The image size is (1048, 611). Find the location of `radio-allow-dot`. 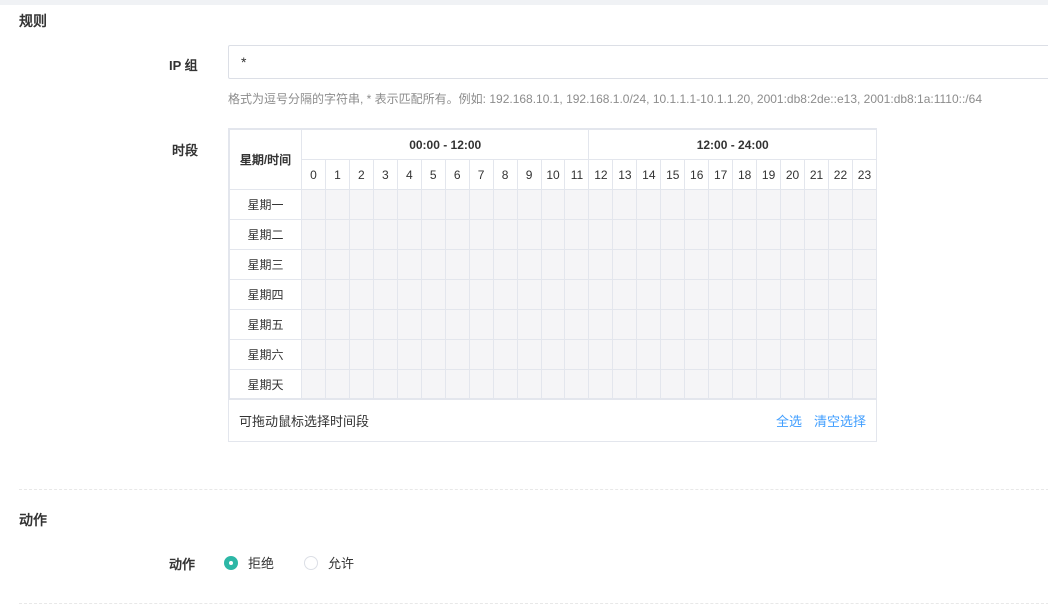

radio-allow-dot is located at coordinates (311, 562).